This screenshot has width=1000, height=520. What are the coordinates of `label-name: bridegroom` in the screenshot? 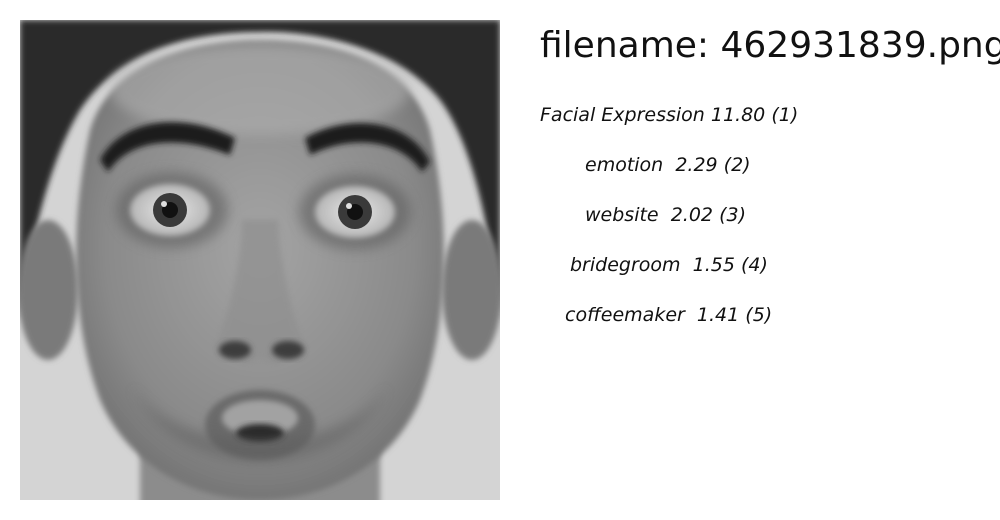 It's located at (625, 265).